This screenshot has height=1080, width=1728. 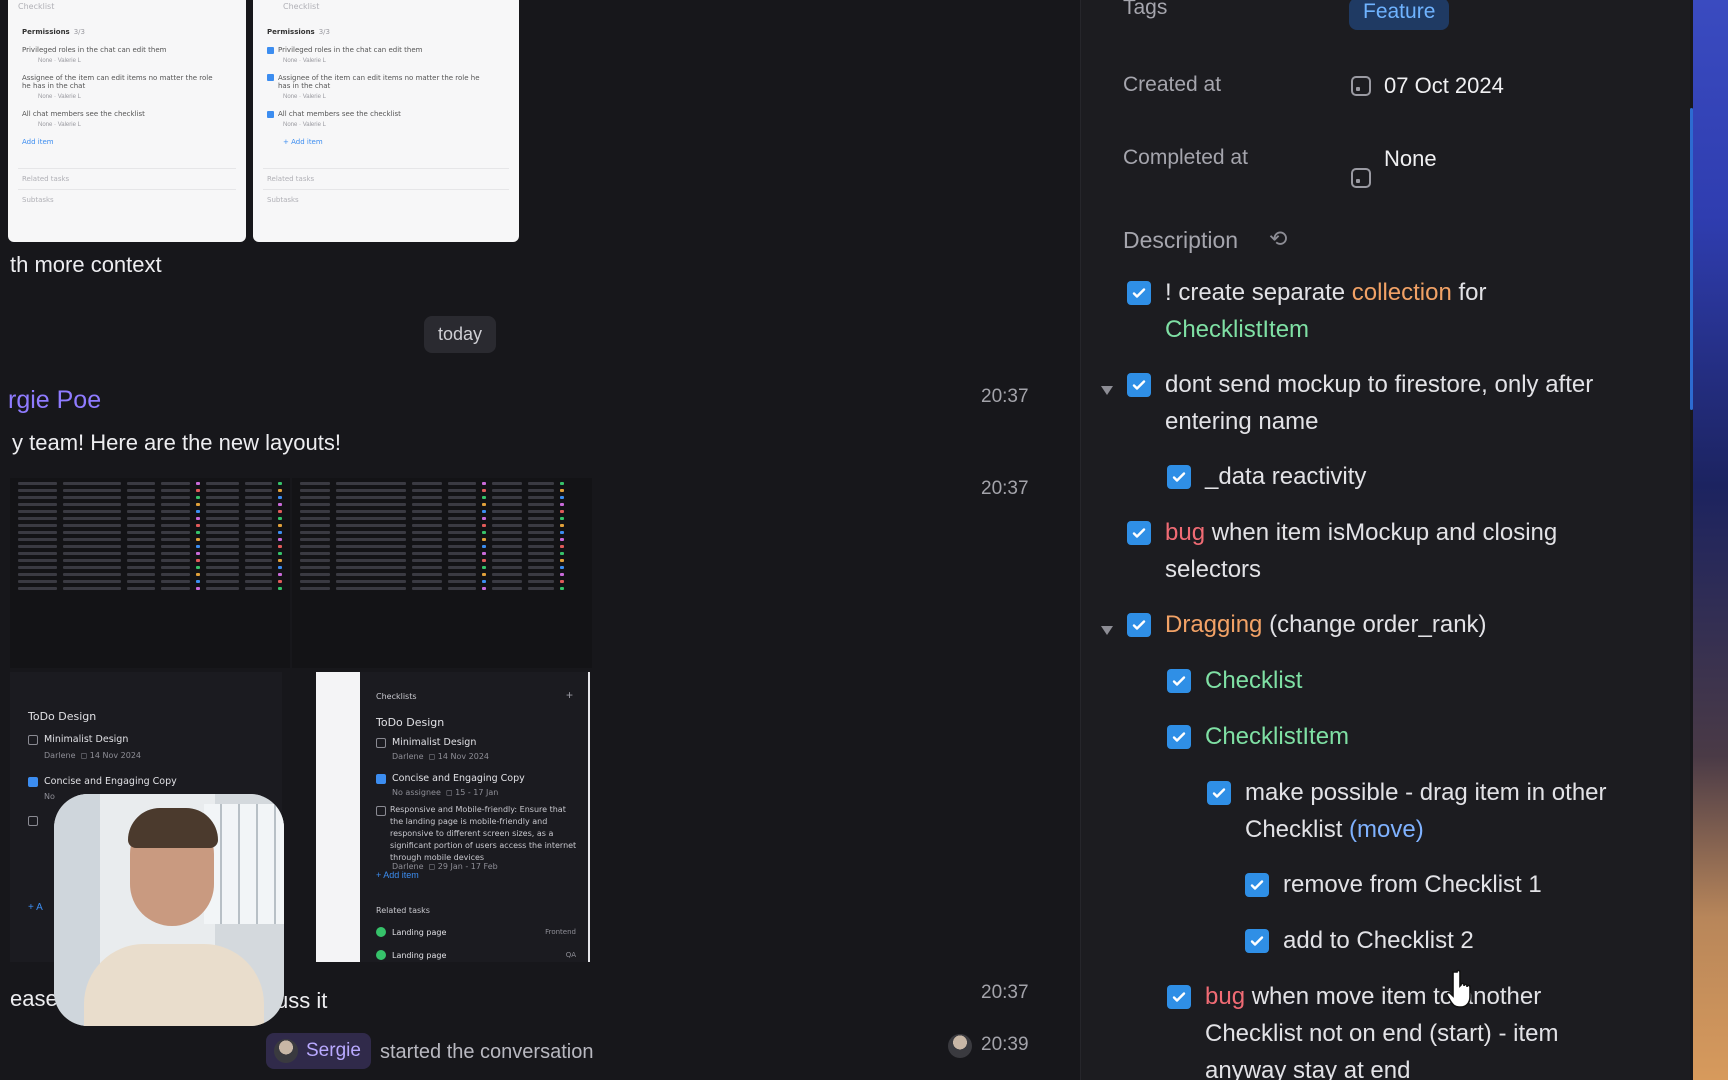 What do you see at coordinates (339, 114) in the screenshot?
I see `thumb-item-text: All chat members see the checklist` at bounding box center [339, 114].